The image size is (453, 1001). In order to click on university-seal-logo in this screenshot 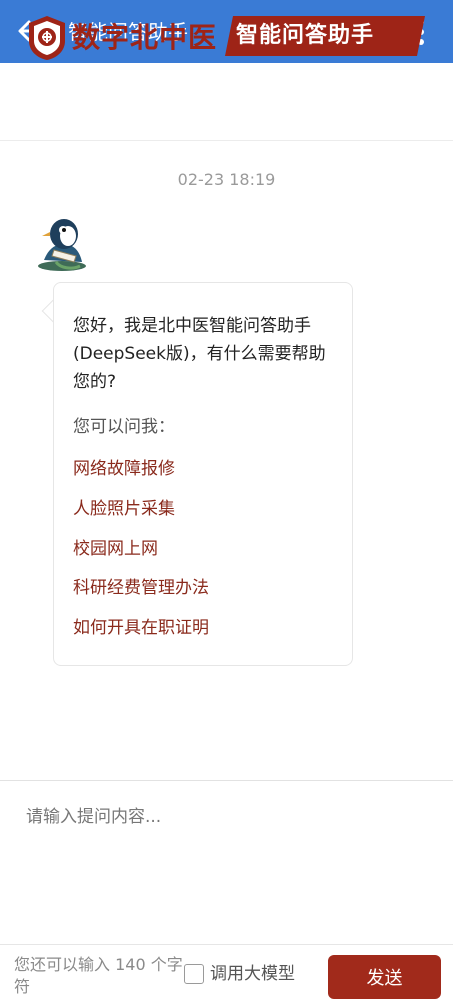, I will do `click(47, 38)`.